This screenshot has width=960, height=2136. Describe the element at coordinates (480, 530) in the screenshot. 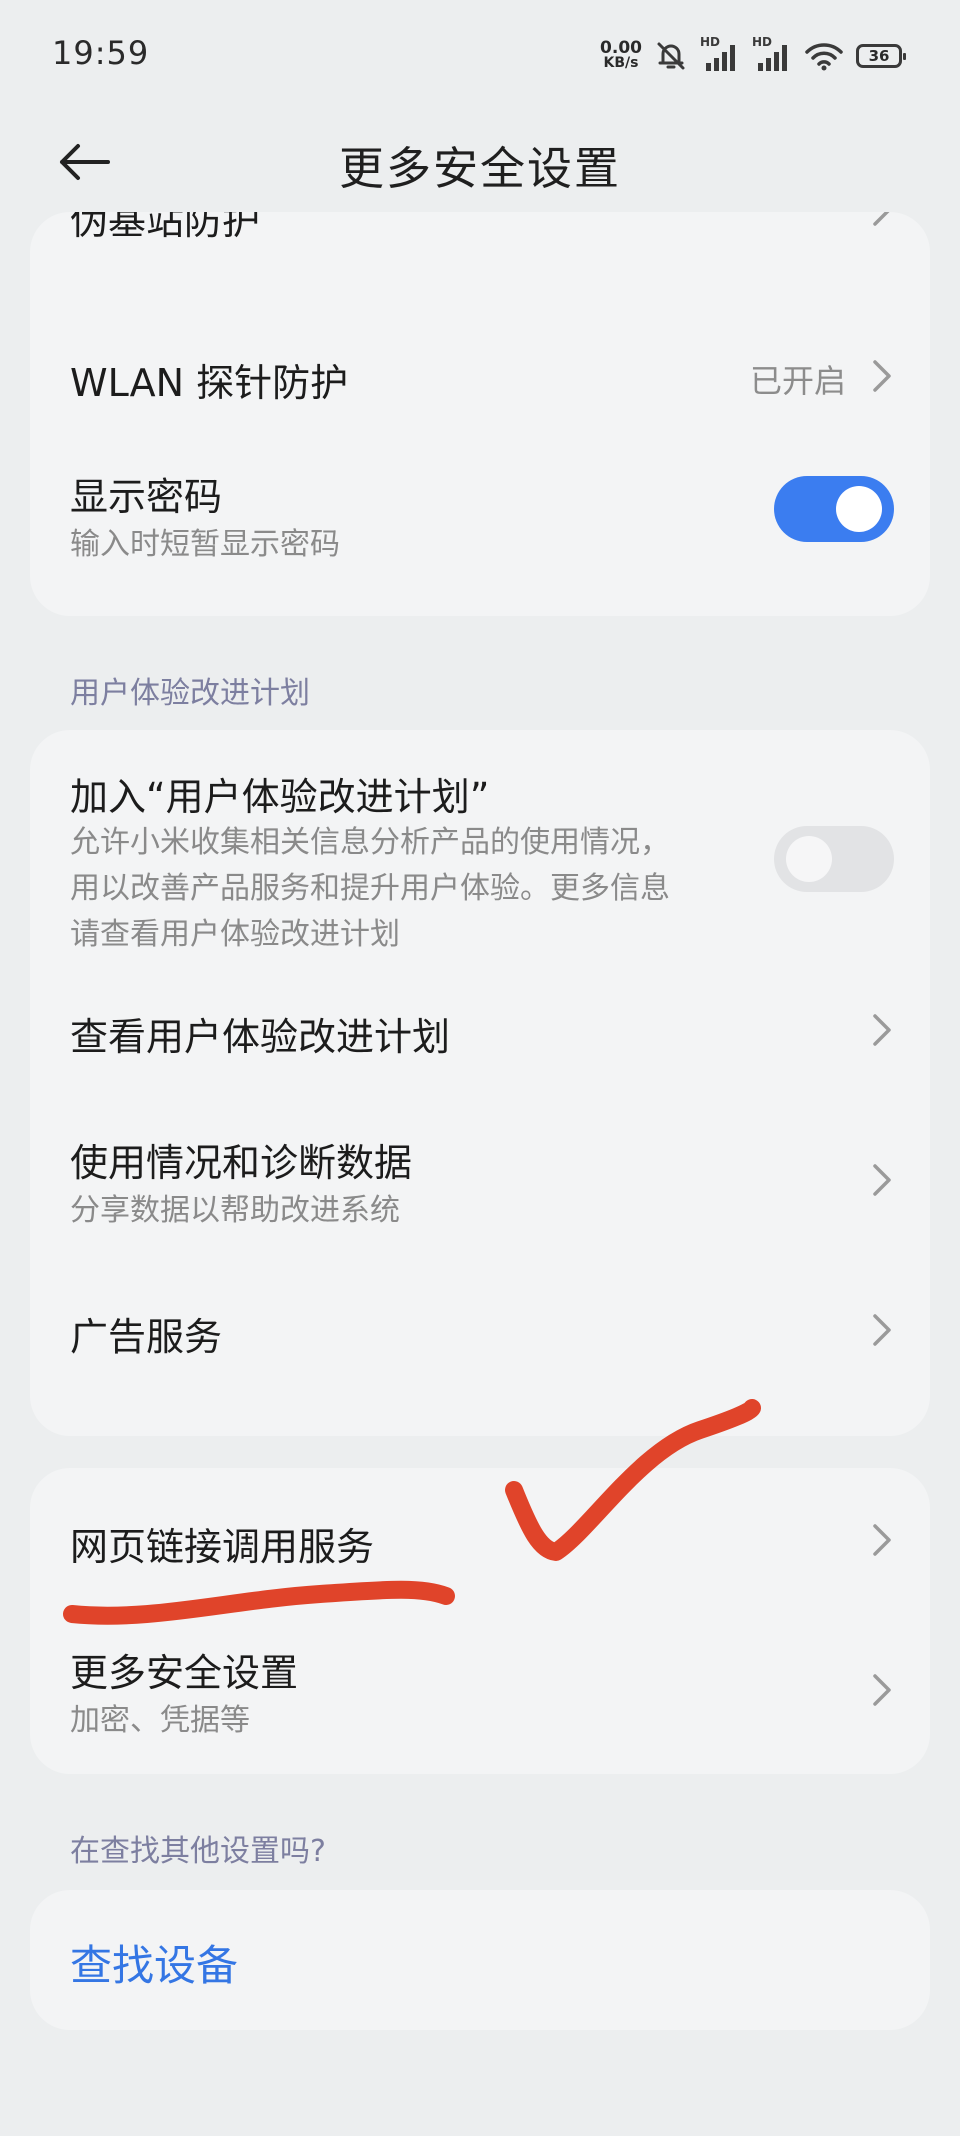

I see `show-password-row: 显示密码 输入时短暂显示密码` at that location.